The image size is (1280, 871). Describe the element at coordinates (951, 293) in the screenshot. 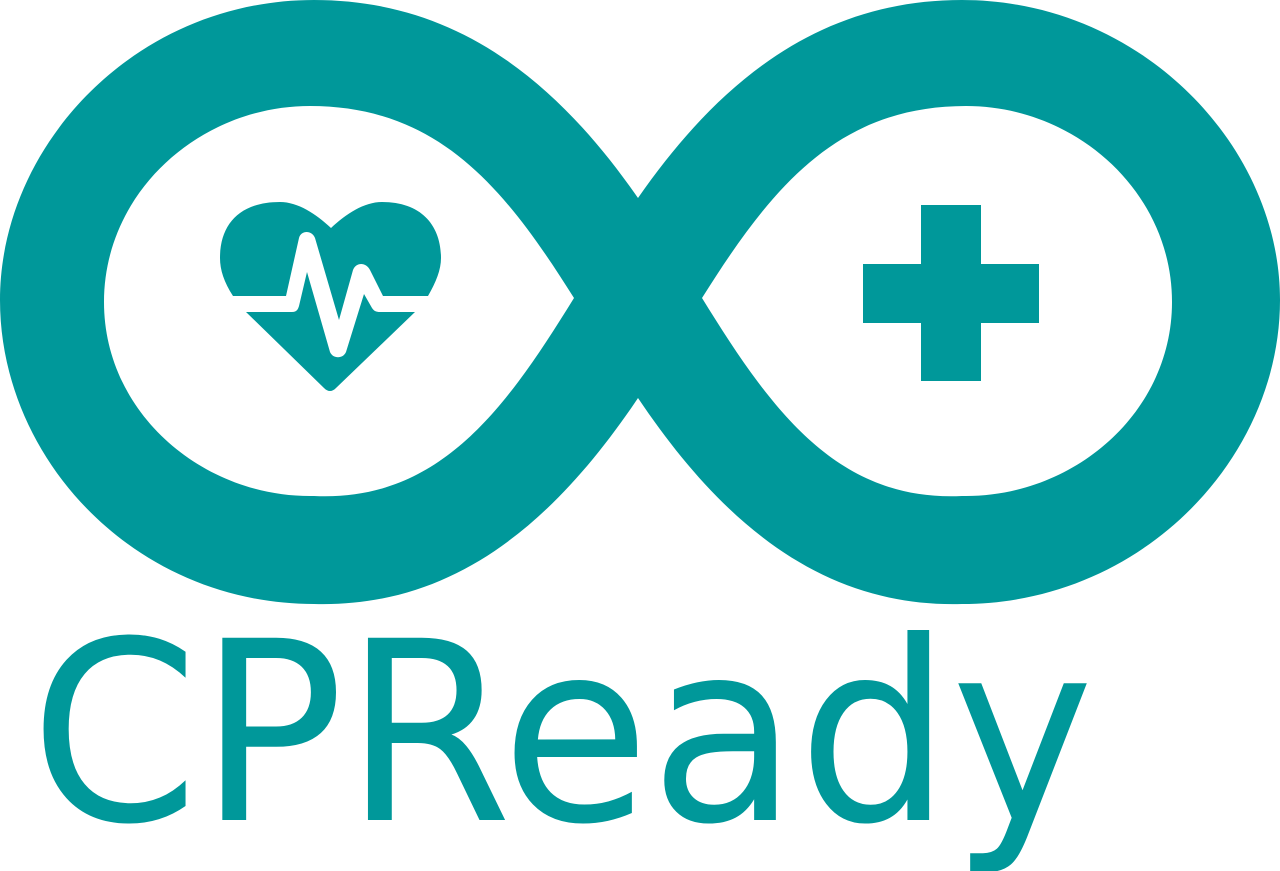

I see `medical-cross-icon` at that location.